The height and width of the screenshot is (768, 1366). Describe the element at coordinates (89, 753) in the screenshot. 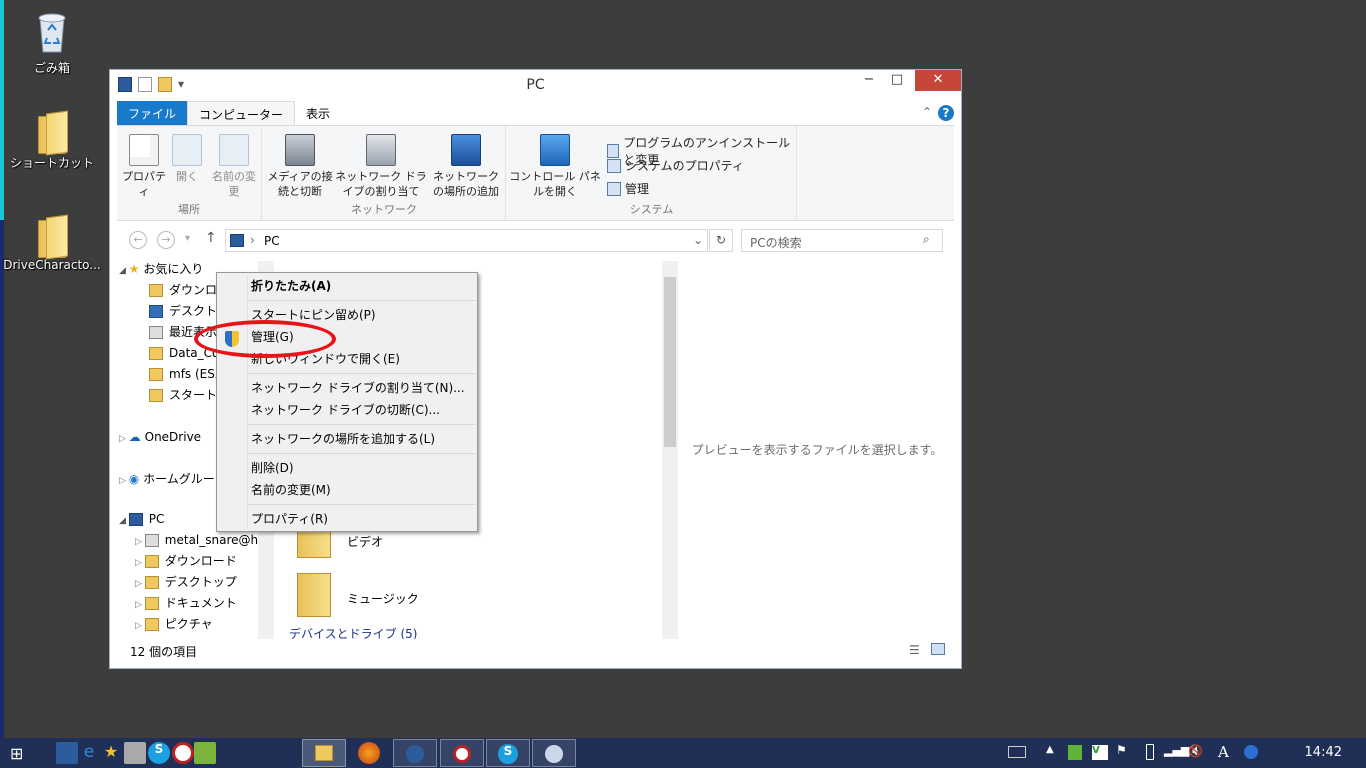

I see `internet-explorer-icon: e` at that location.